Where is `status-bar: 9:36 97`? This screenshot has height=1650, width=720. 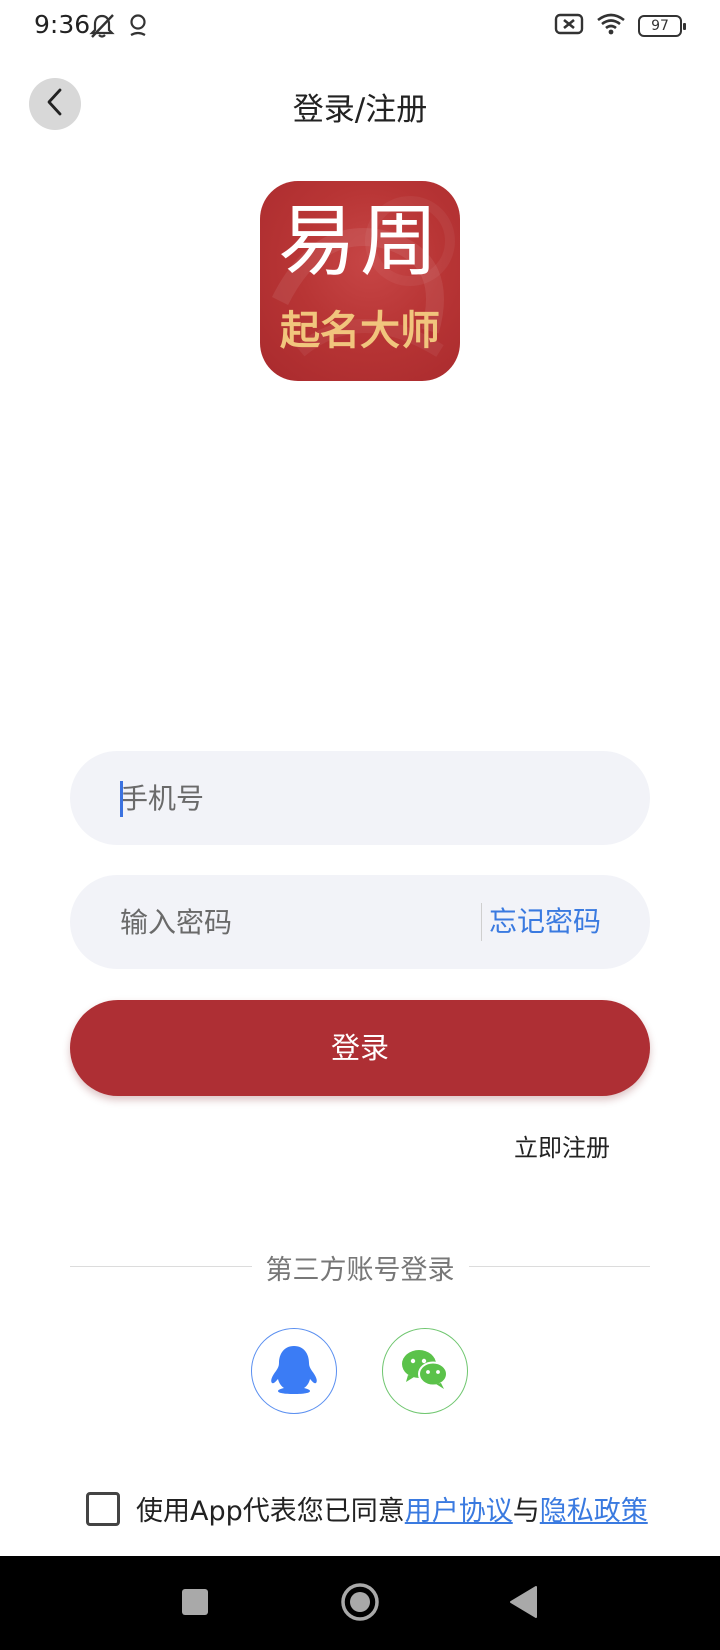
status-bar: 9:36 97 is located at coordinates (360, 27).